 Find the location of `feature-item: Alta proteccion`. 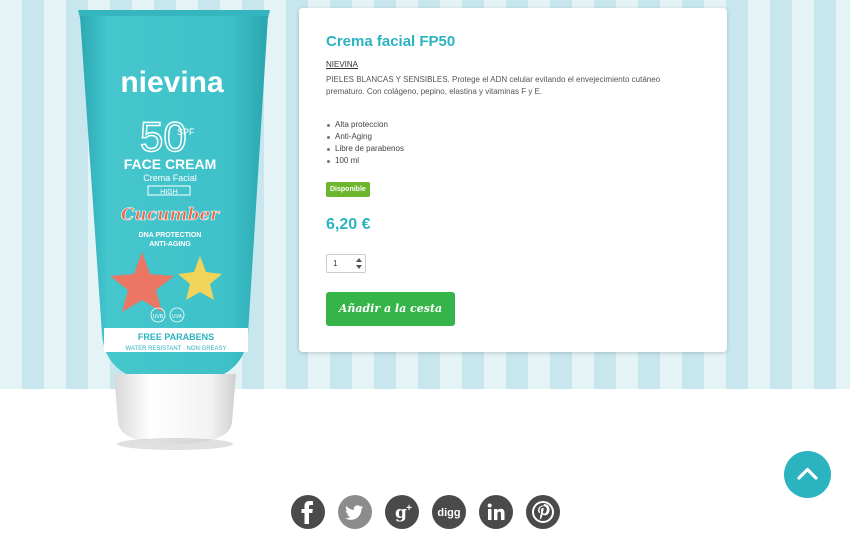

feature-item: Alta proteccion is located at coordinates (365, 125).